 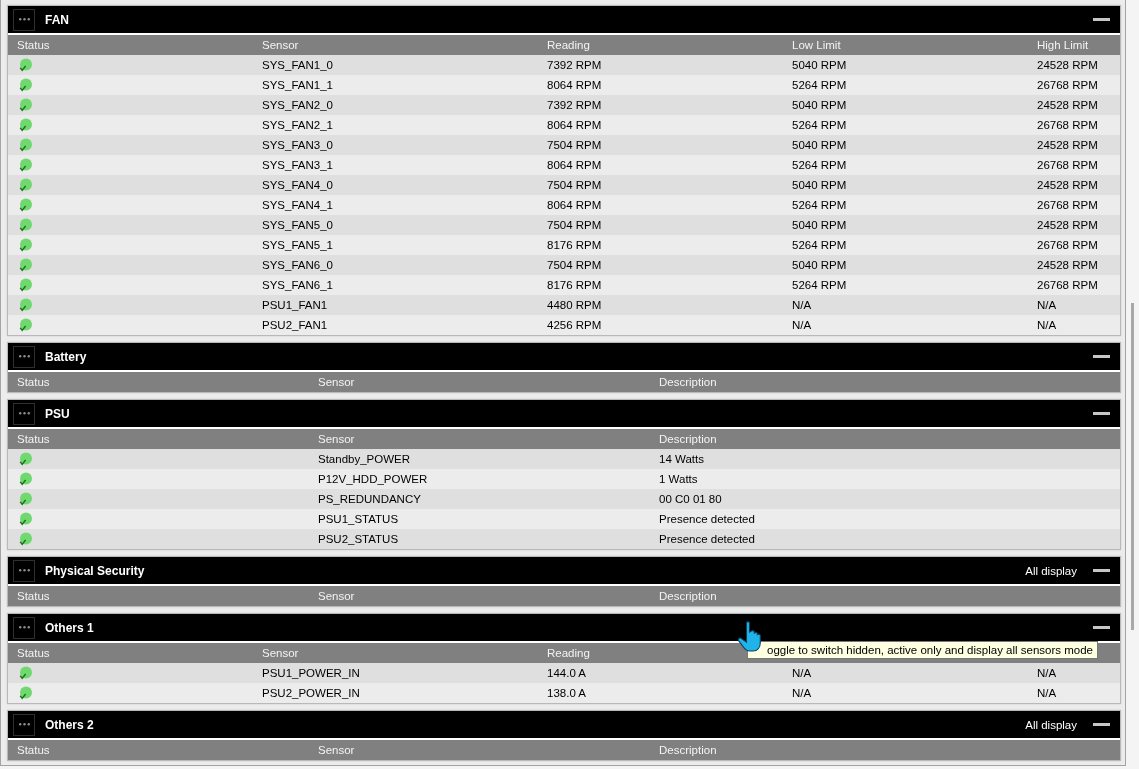 What do you see at coordinates (69, 627) in the screenshot?
I see `panel-title: Others 1` at bounding box center [69, 627].